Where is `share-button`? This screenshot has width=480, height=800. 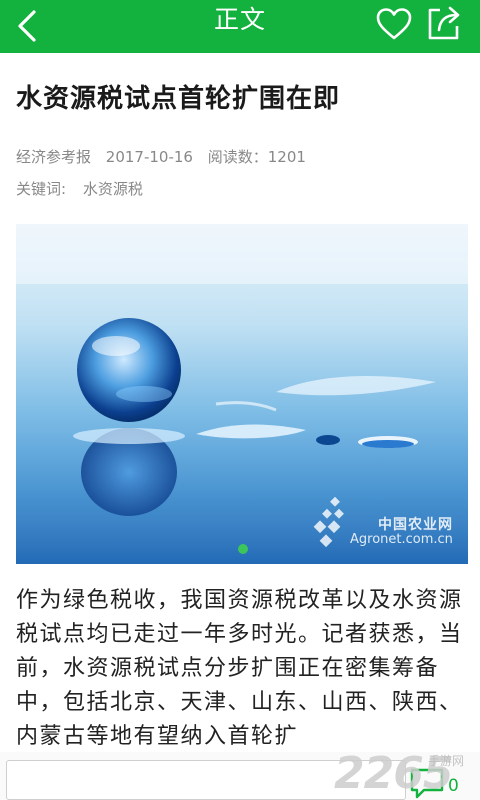
share-button is located at coordinates (444, 23).